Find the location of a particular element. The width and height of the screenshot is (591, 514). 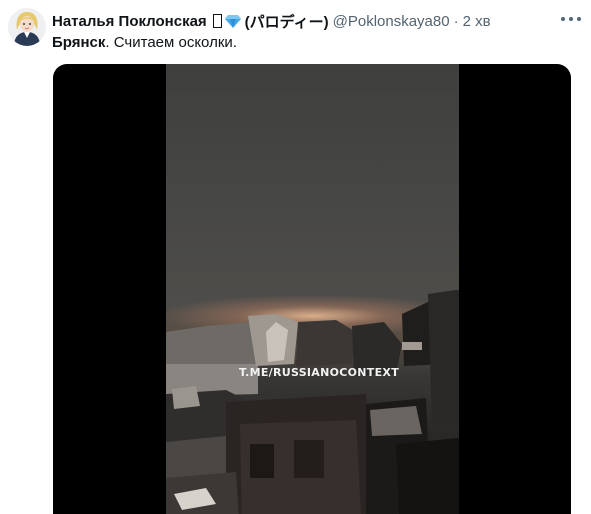

avatar is located at coordinates (27, 27).